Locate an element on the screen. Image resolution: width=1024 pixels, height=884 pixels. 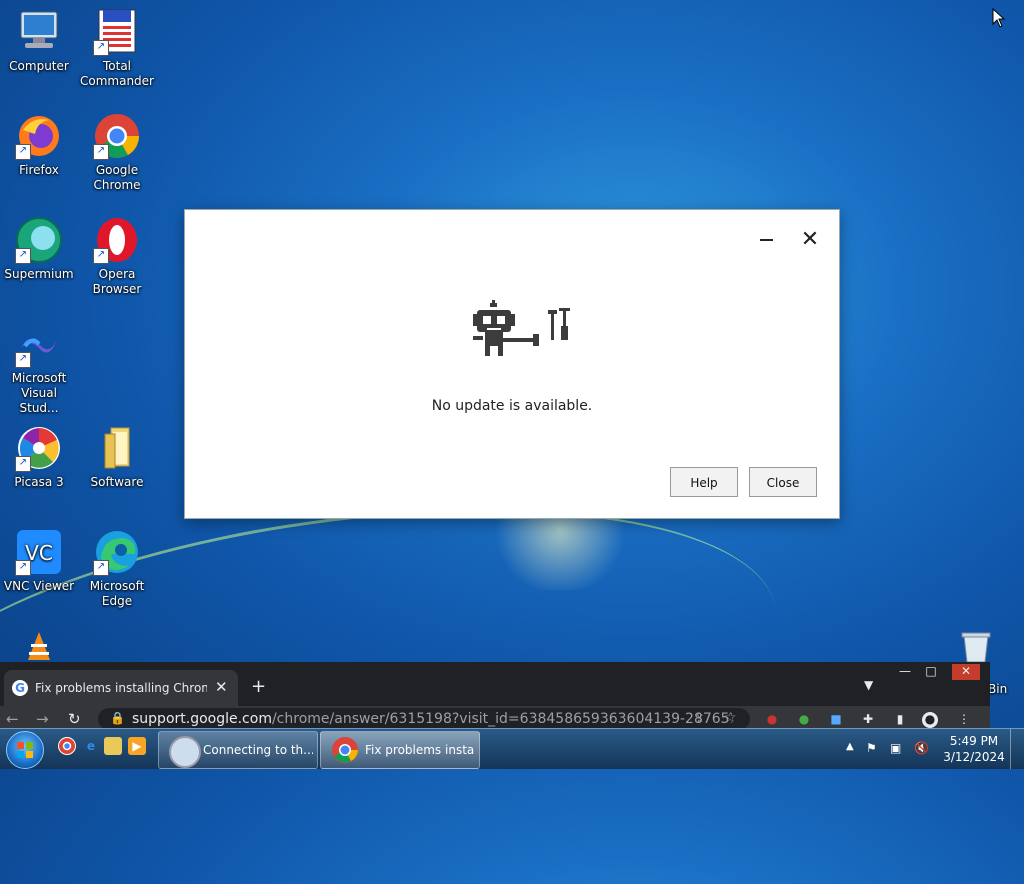
chrome-icon is located at coordinates (345, 750).